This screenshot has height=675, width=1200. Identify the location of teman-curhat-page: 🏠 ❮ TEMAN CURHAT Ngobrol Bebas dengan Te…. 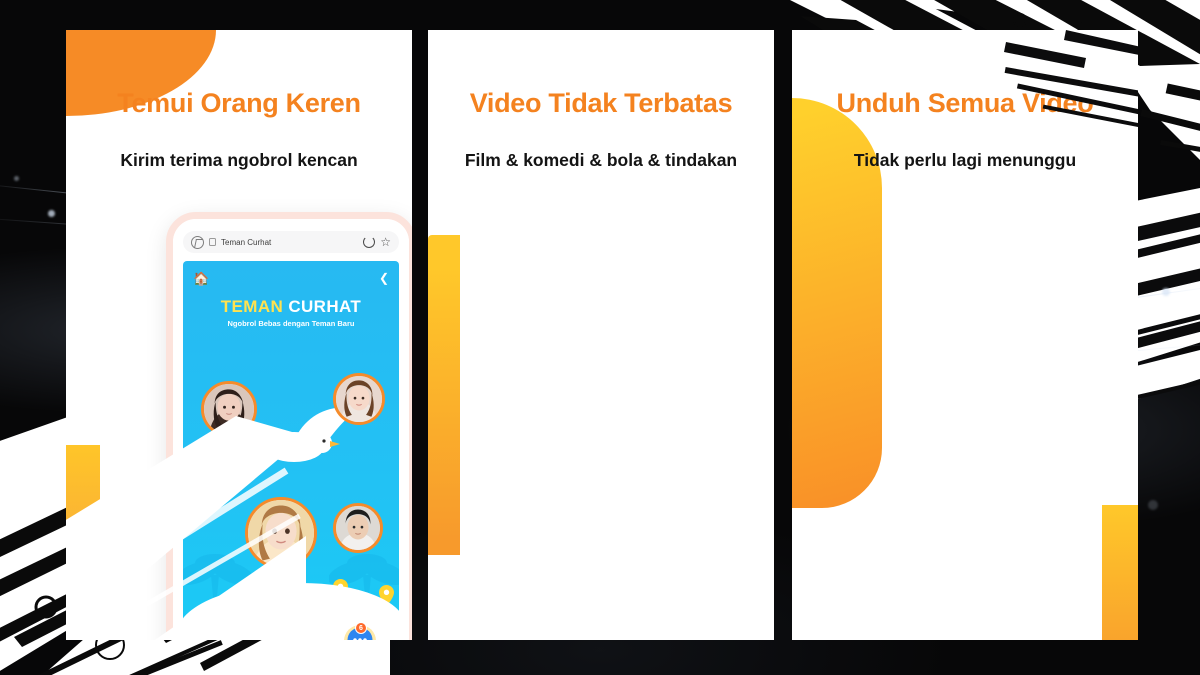
(291, 450).